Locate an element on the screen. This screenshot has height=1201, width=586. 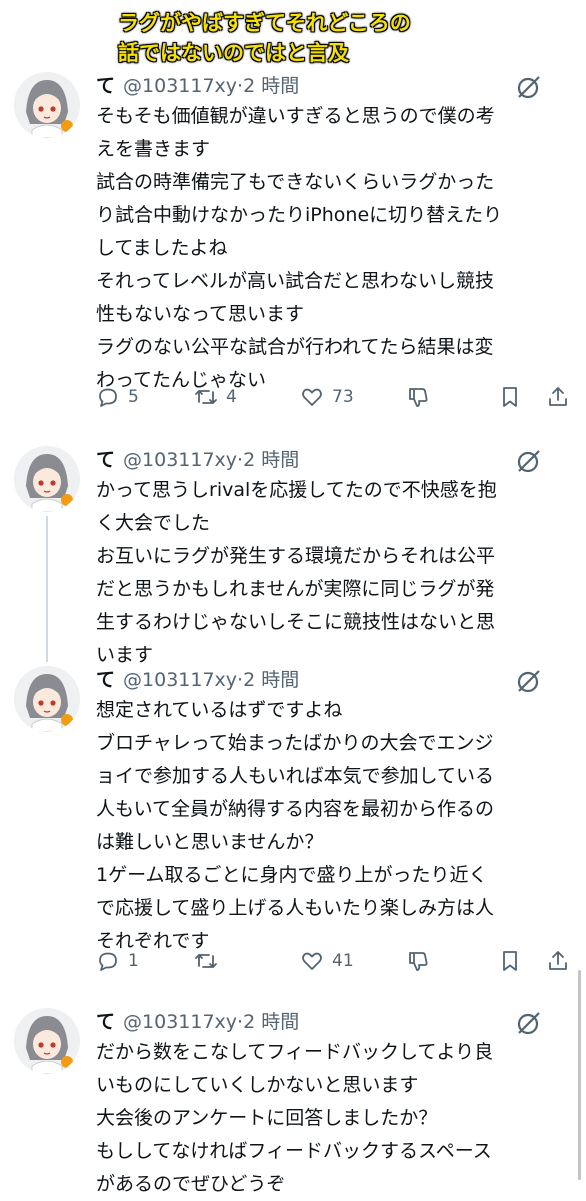
text-line: お互いにラグが発生する環境だからそれは公平 is located at coordinates (296, 556).